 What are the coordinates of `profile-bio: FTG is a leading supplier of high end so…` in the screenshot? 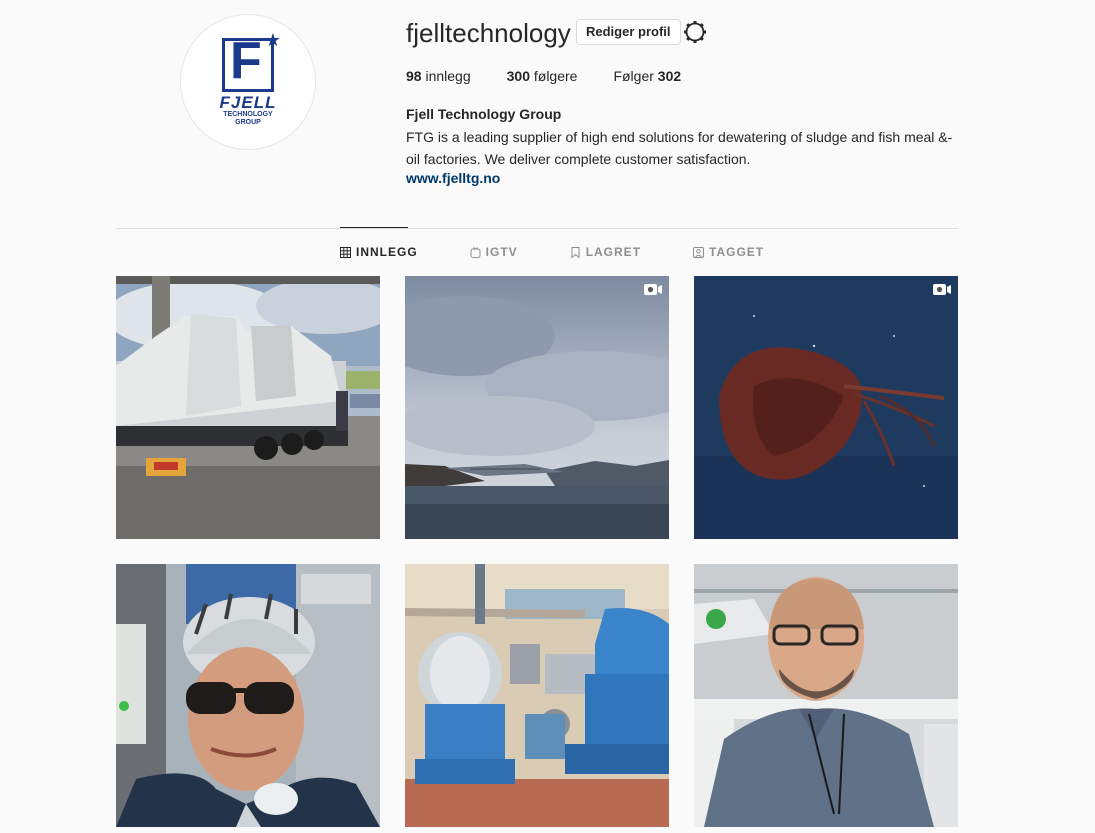 It's located at (679, 148).